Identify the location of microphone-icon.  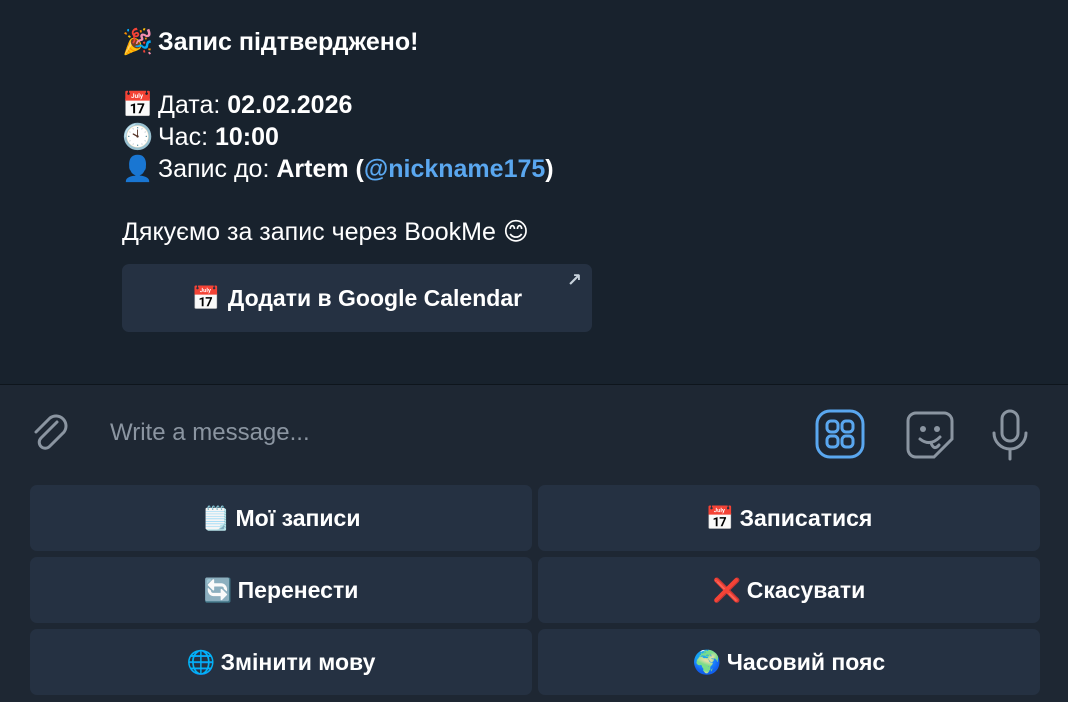
(1010, 435).